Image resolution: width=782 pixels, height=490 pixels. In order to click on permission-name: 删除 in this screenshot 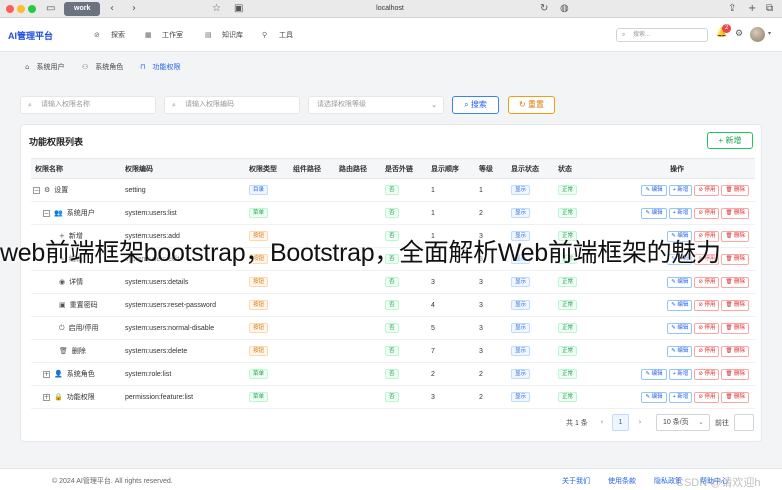, I will do `click(78, 351)`.